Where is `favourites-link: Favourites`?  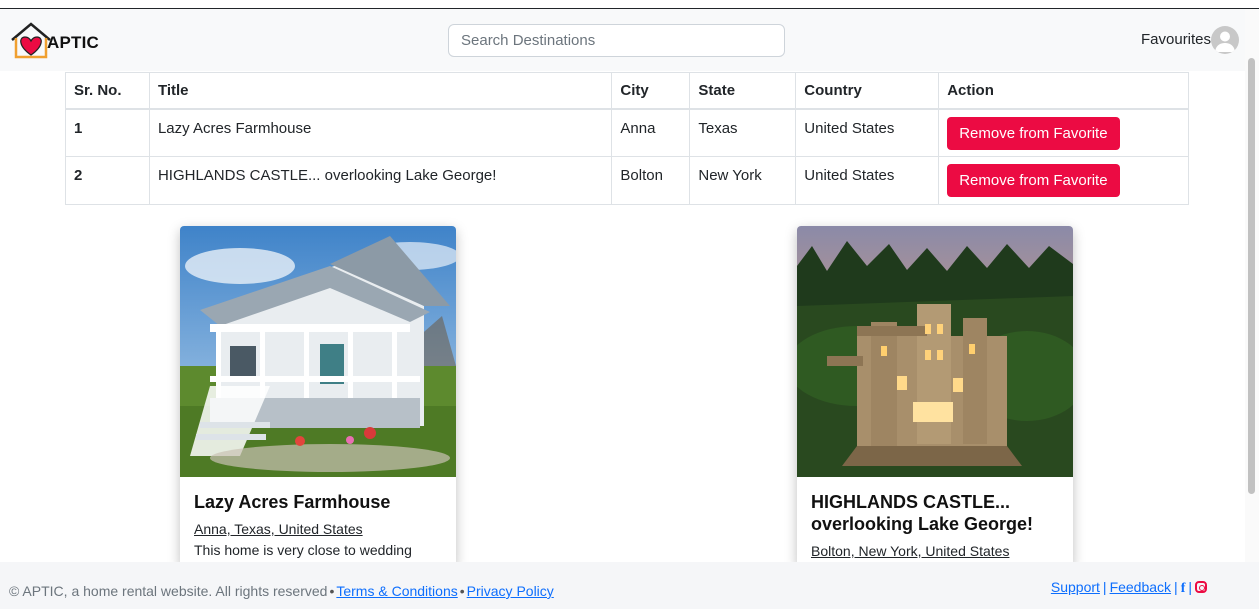
favourites-link: Favourites is located at coordinates (1176, 39).